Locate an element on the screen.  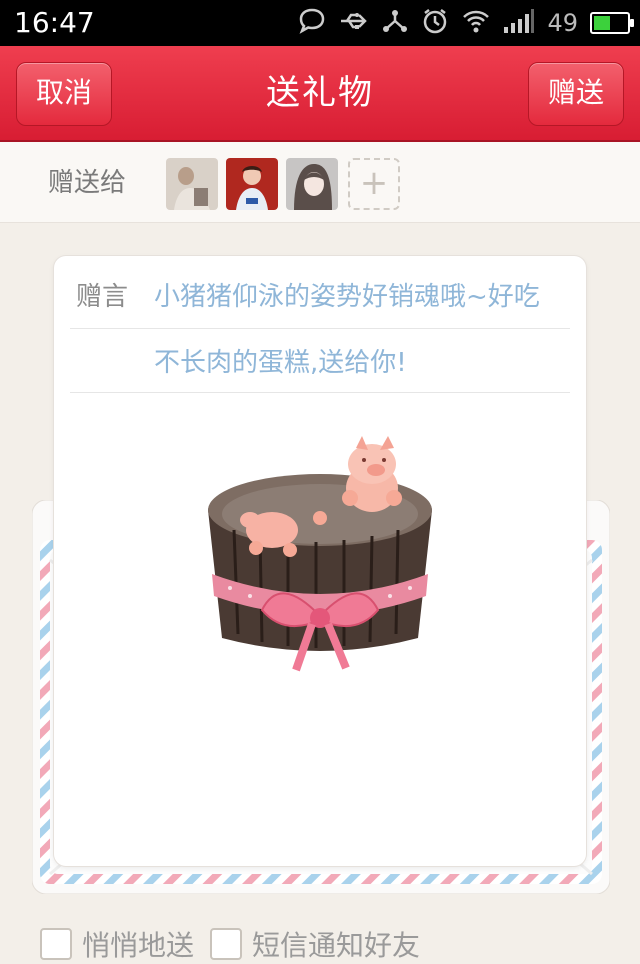
add-recipient-button: + is located at coordinates (374, 184).